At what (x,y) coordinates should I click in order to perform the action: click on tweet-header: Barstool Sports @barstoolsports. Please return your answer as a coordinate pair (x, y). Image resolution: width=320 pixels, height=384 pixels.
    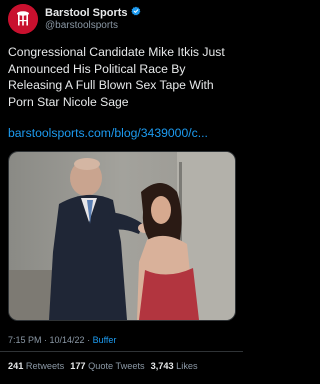
    Looking at the image, I should click on (74, 19).